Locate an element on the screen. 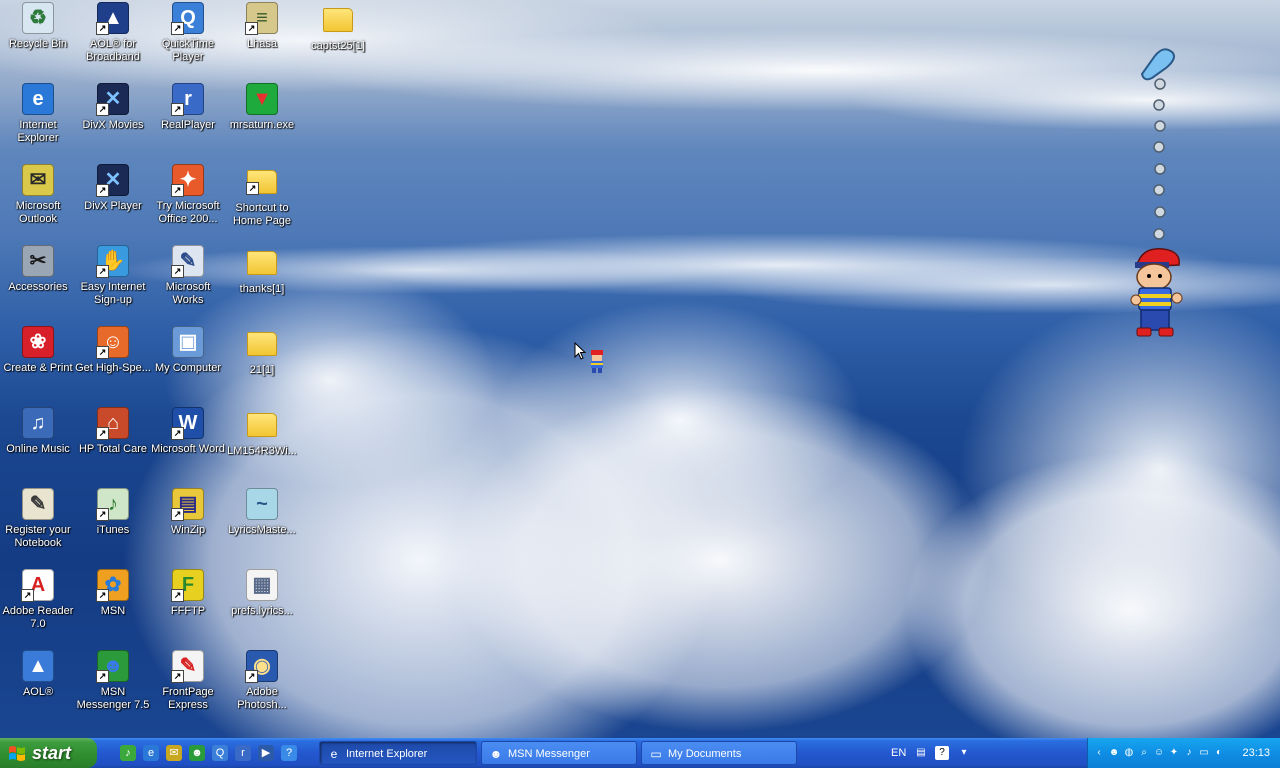 The image size is (1280, 768). desktop-icon-label: captst25[1] is located at coordinates (338, 46).